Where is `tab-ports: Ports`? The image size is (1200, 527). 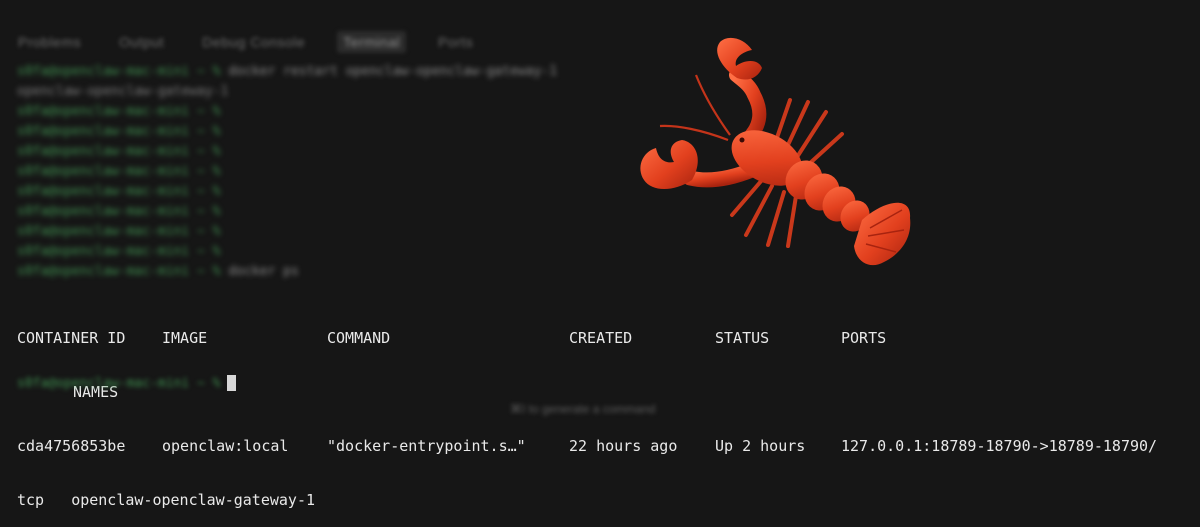
tab-ports: Ports is located at coordinates (455, 42).